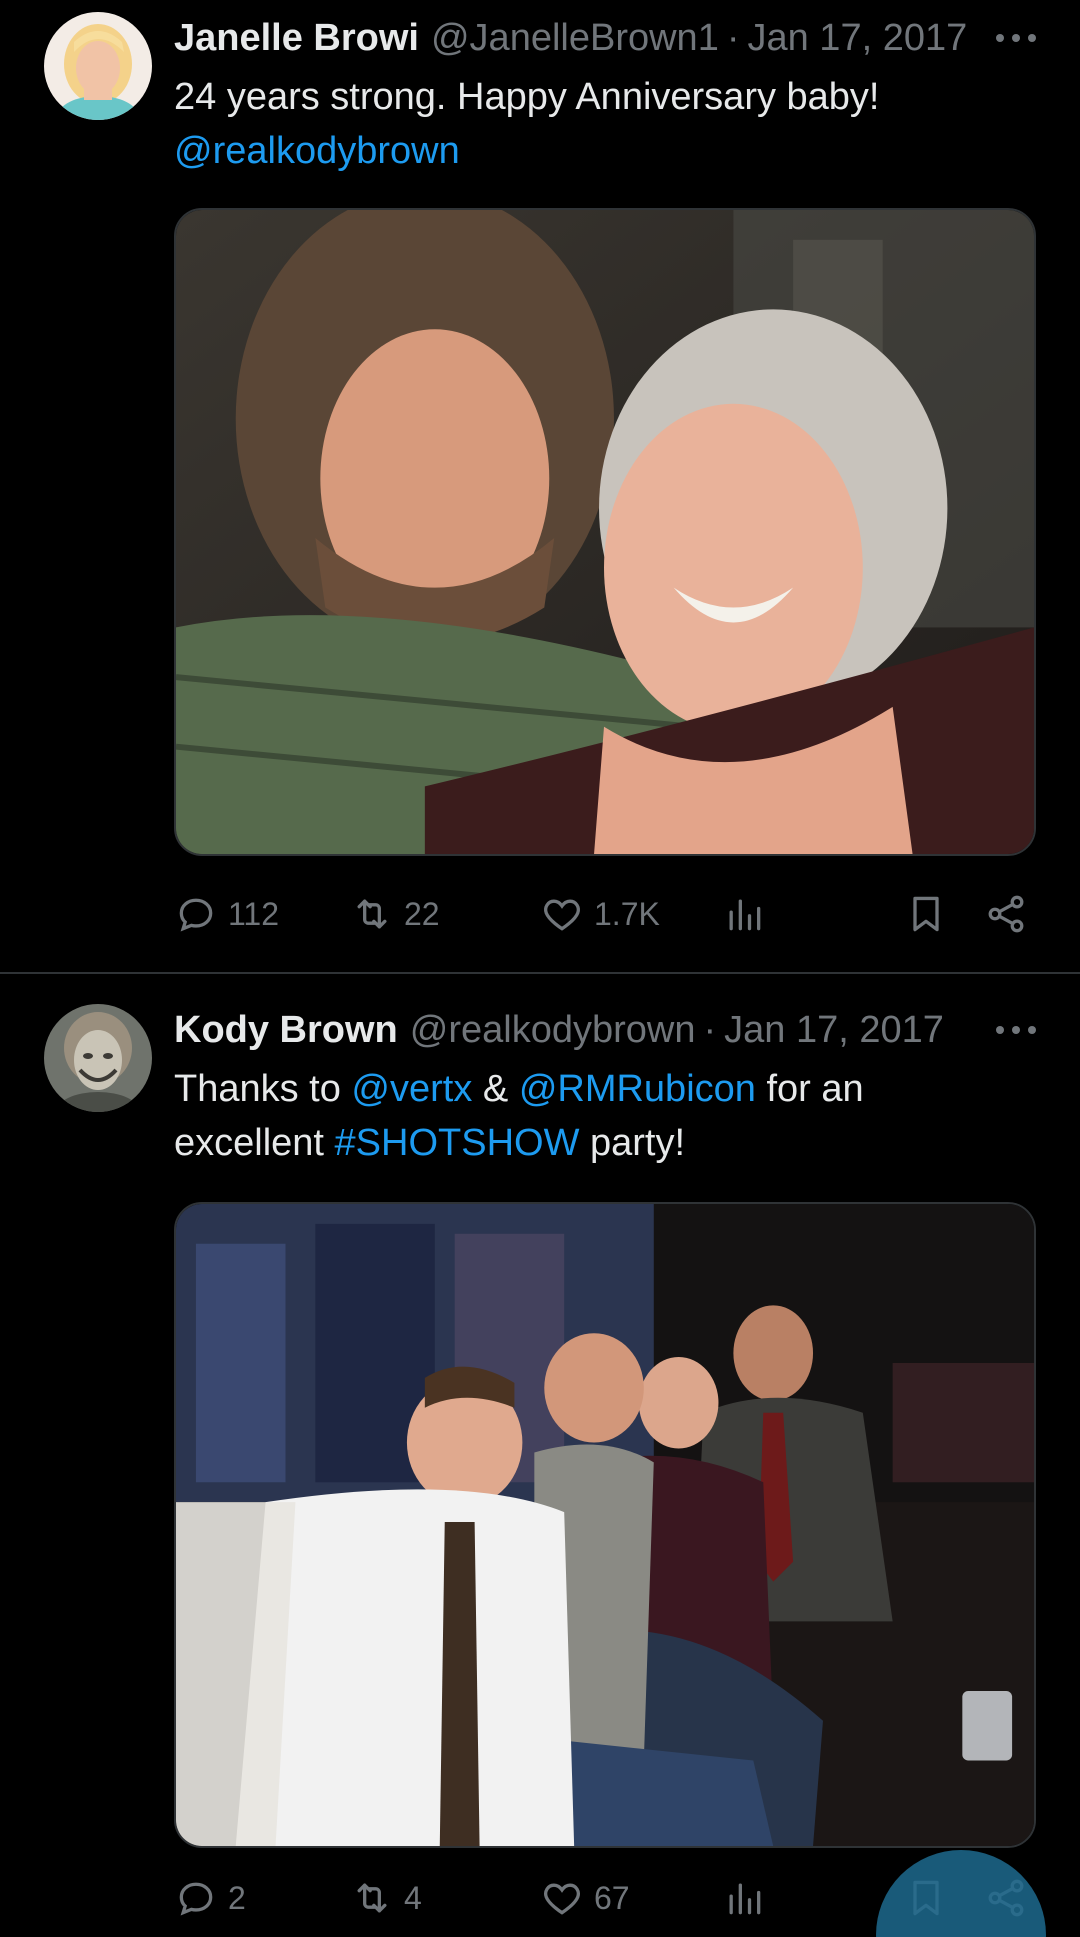 The image size is (1080, 1937). I want to click on author-handle: @realkodybrown, so click(553, 1030).